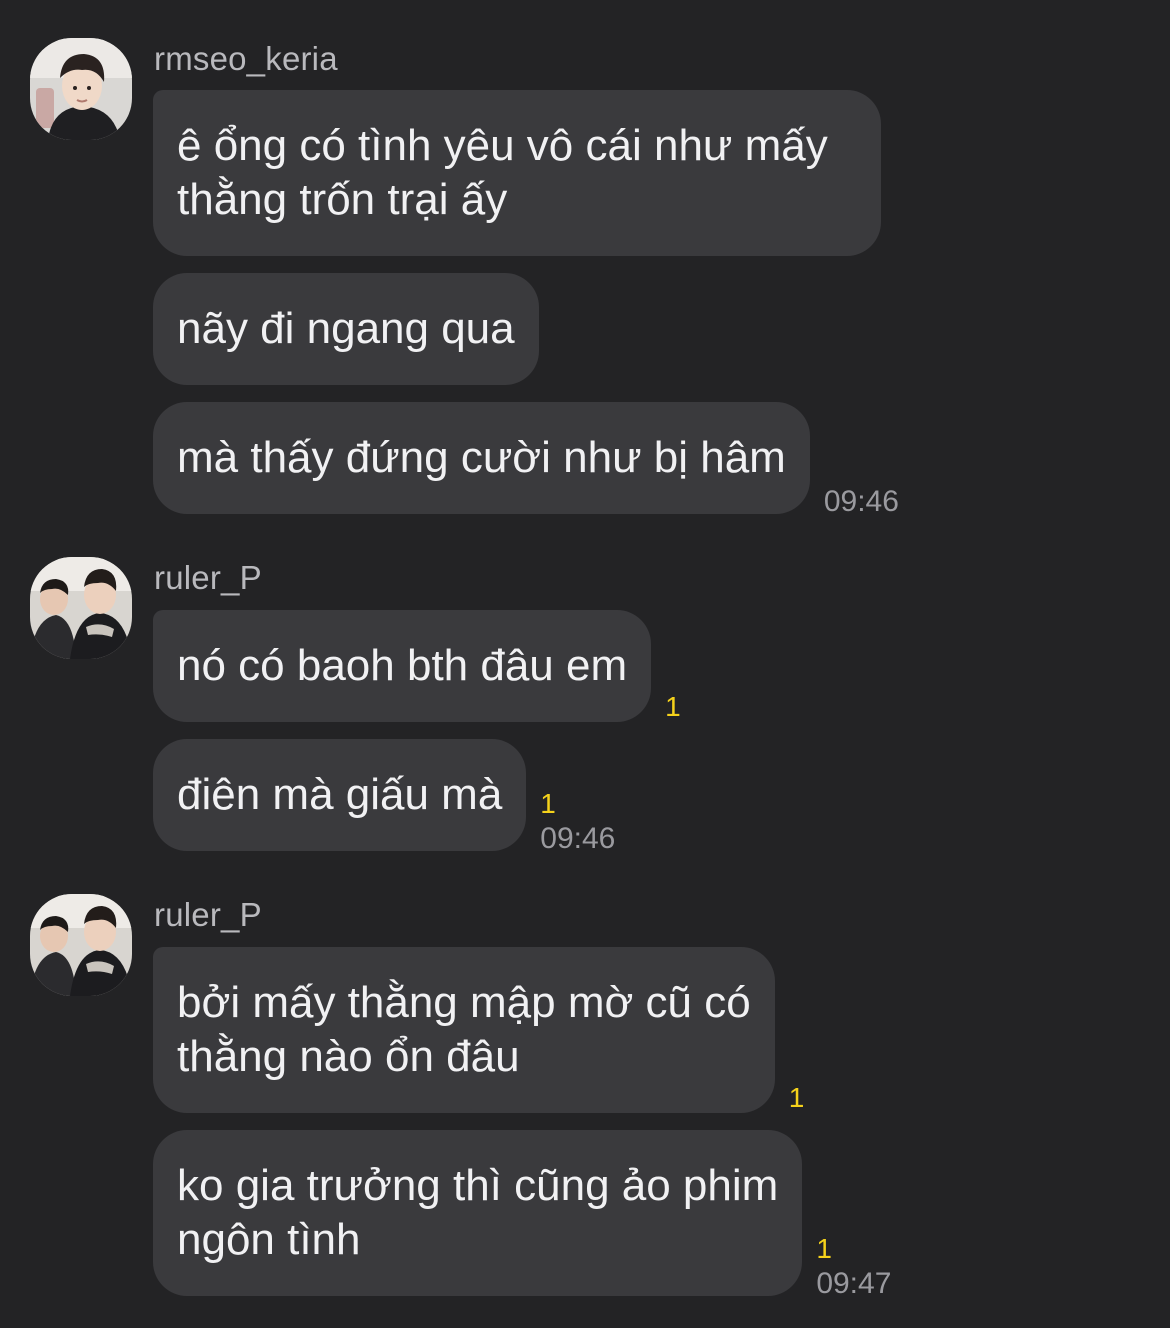 This screenshot has height=1328, width=1170. Describe the element at coordinates (854, 1283) in the screenshot. I see `timestamp: 09:47` at that location.